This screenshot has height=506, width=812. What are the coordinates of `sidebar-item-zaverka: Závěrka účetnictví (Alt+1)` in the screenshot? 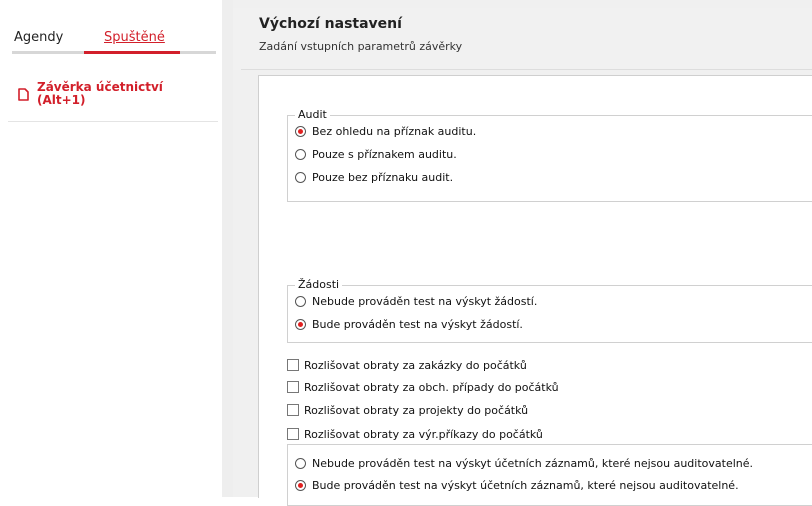 It's located at (111, 96).